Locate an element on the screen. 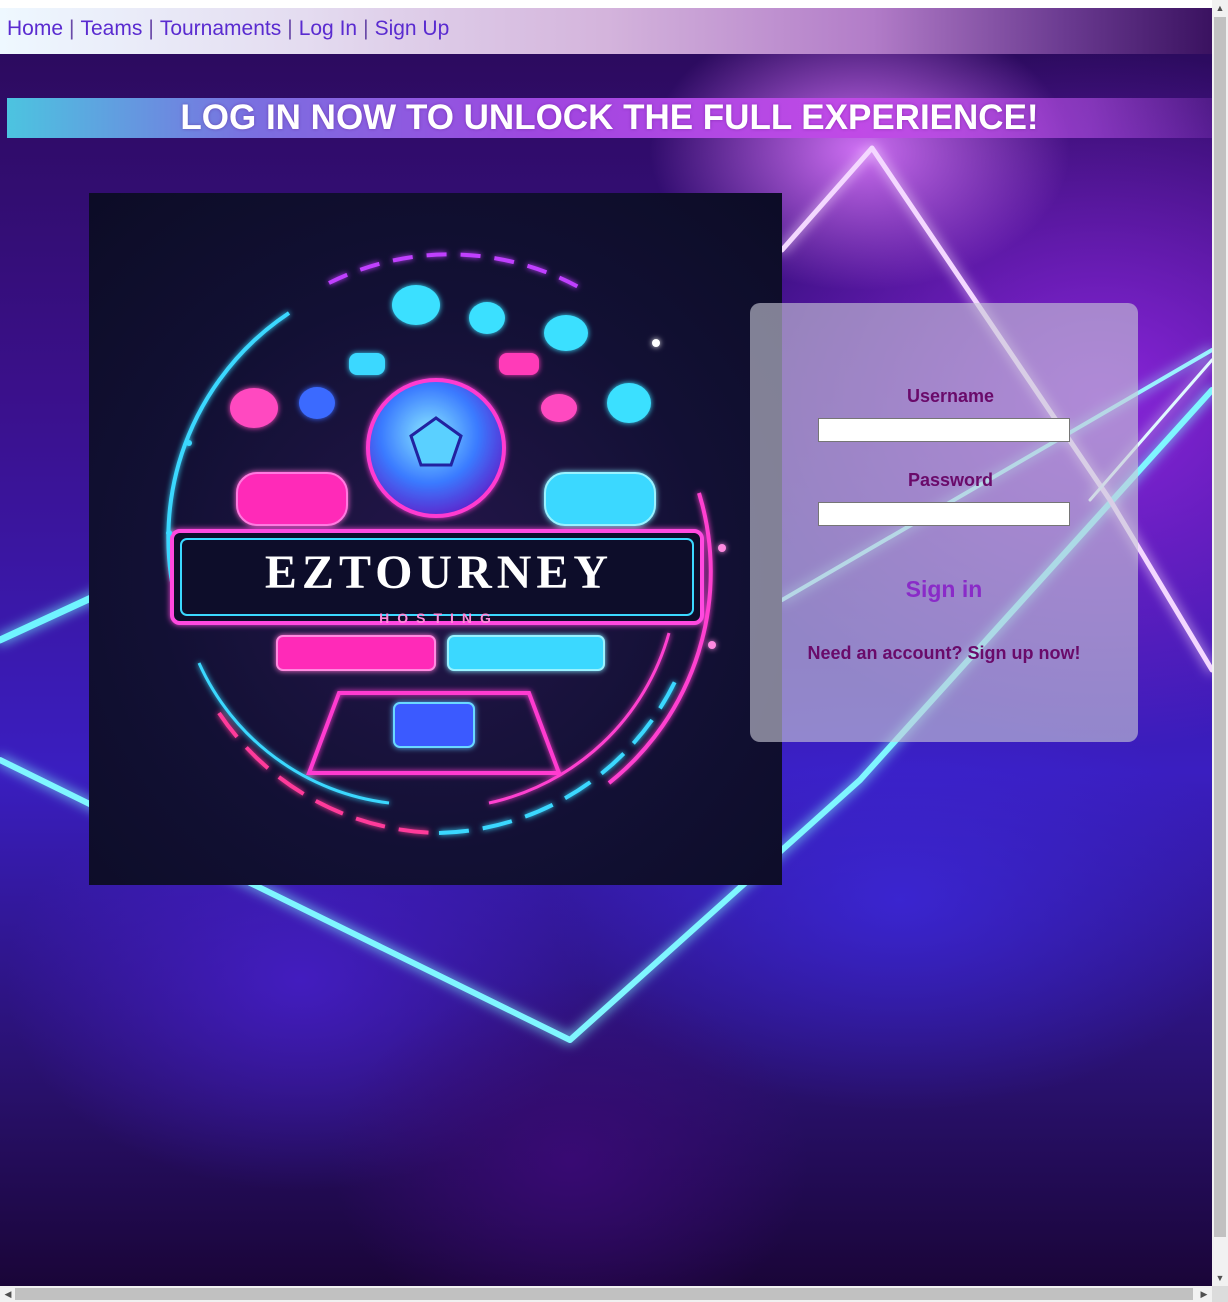 The height and width of the screenshot is (1302, 1228). nav-tournaments-link: Tournaments is located at coordinates (220, 28).